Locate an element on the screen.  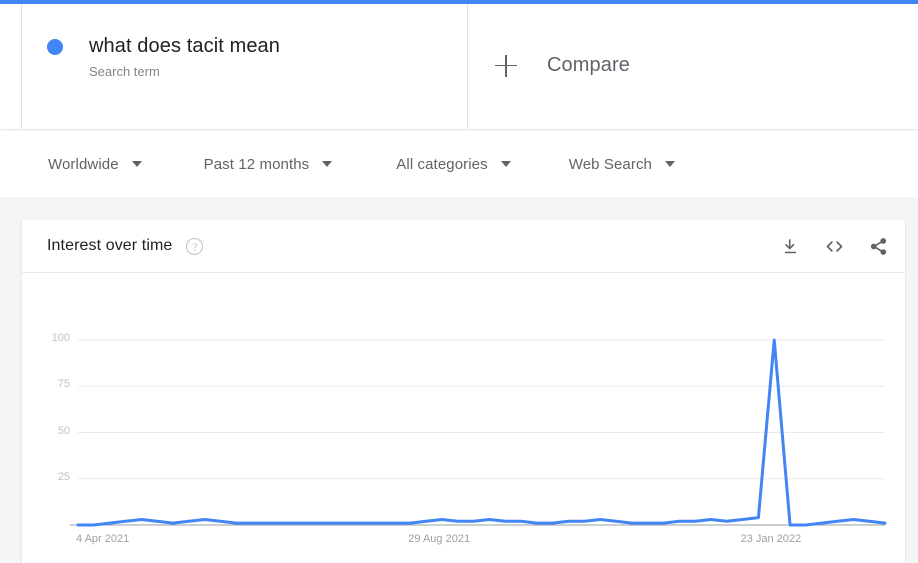
filter-search-type: Web Search is located at coordinates (622, 164).